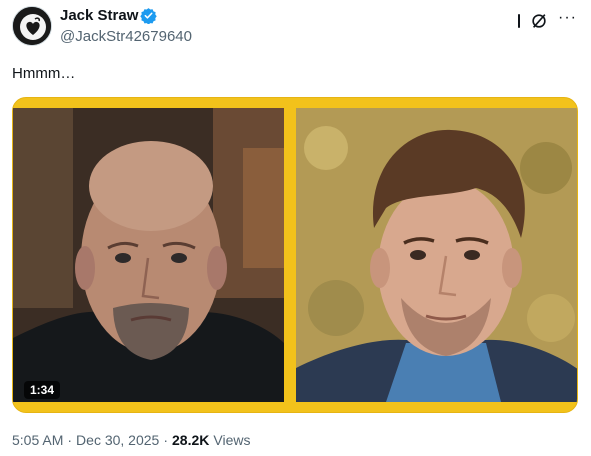  Describe the element at coordinates (126, 36) in the screenshot. I see `author-handle: @JackStr42679640` at that location.